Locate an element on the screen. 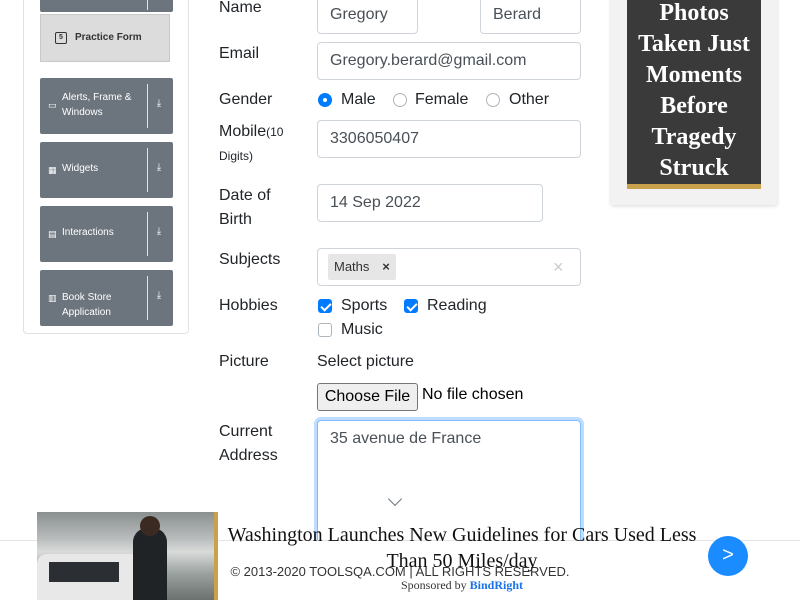  gender-other-label: Other is located at coordinates (529, 100).